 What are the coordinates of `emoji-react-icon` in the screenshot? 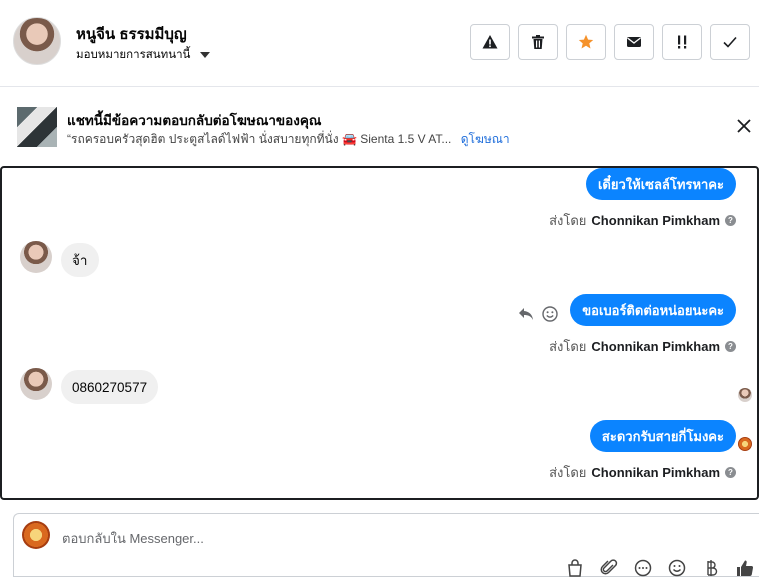 It's located at (550, 314).